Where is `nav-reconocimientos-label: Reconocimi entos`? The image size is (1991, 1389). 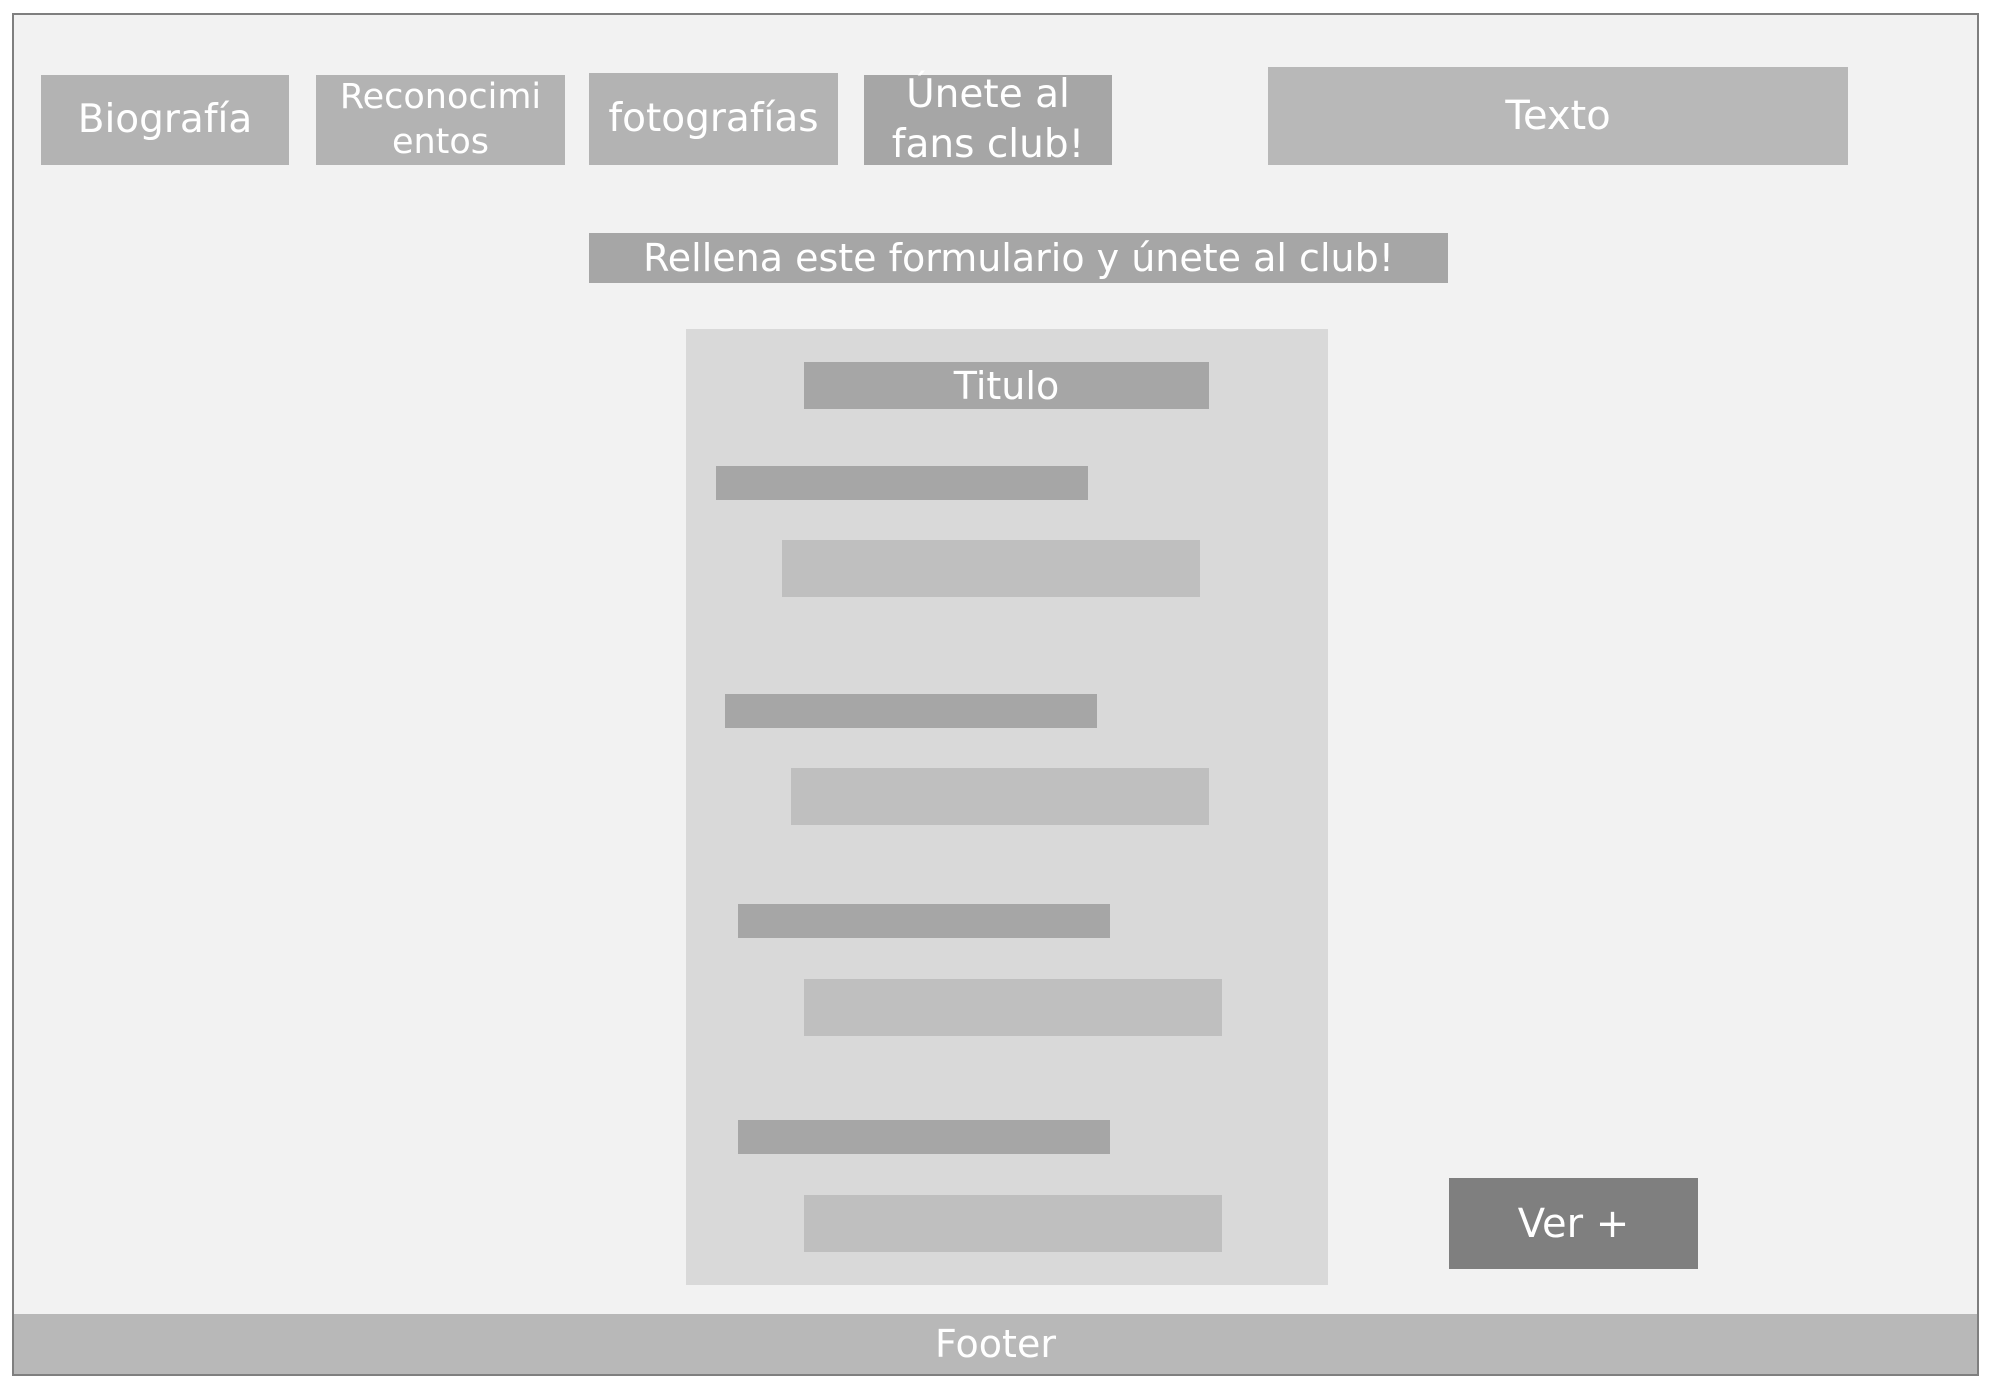
nav-reconocimientos-label: Reconocimi entos is located at coordinates (440, 120).